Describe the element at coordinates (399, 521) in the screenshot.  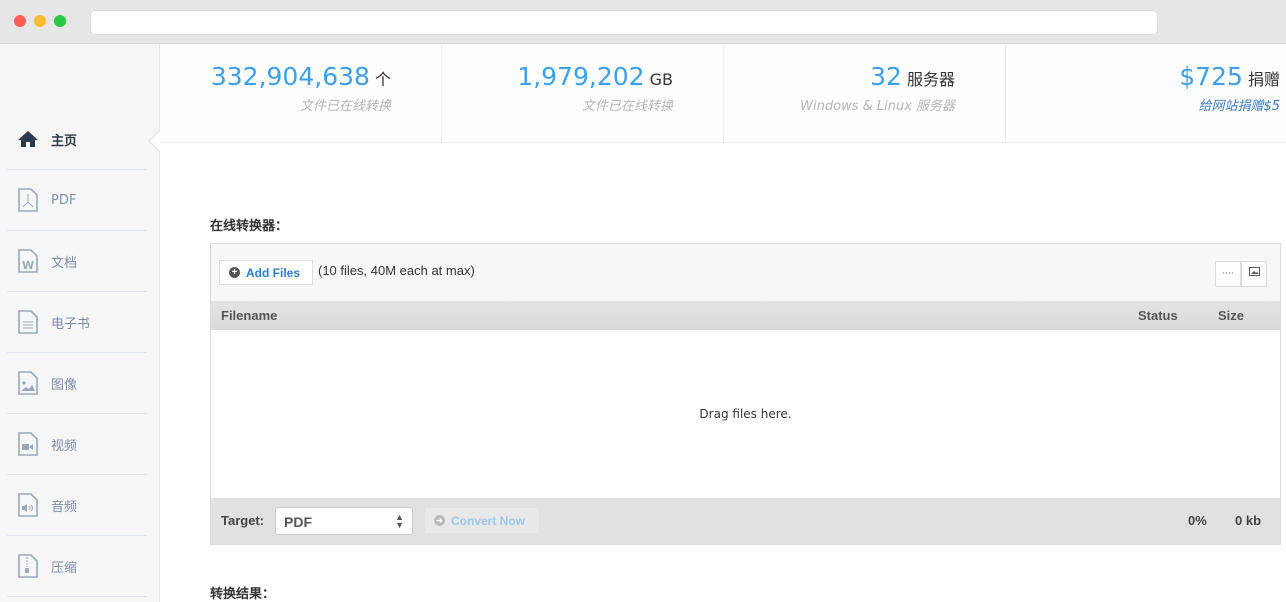
I see `select-arrows-icon: ▲ ▼` at that location.